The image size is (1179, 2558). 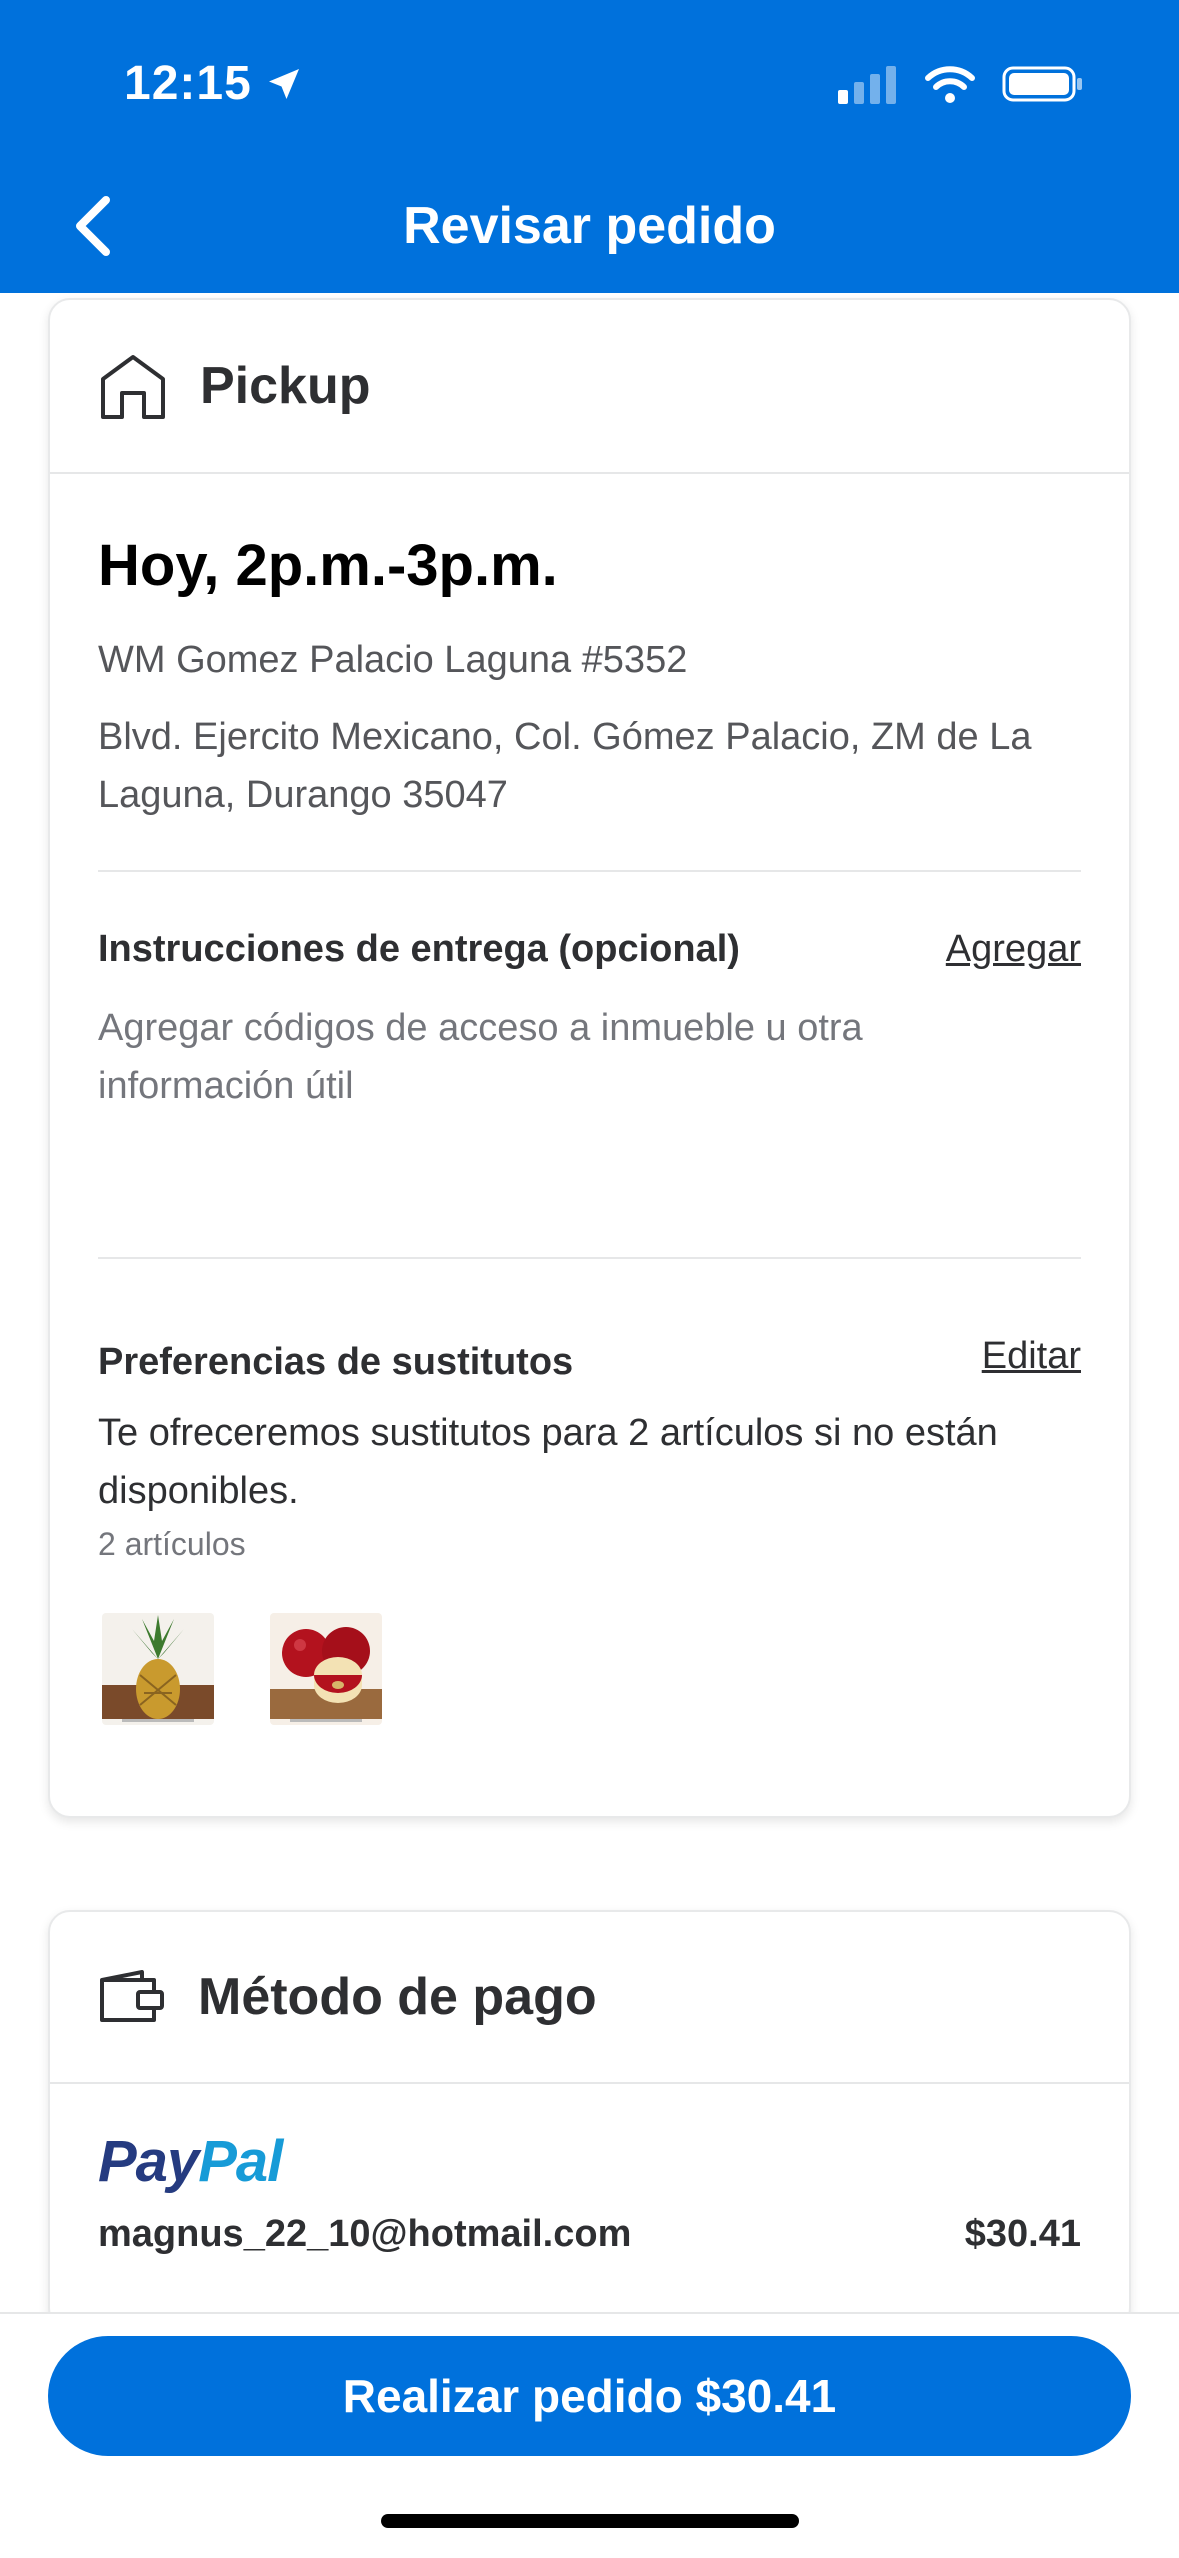 What do you see at coordinates (397, 1997) in the screenshot?
I see `payment-title: Método de pago` at bounding box center [397, 1997].